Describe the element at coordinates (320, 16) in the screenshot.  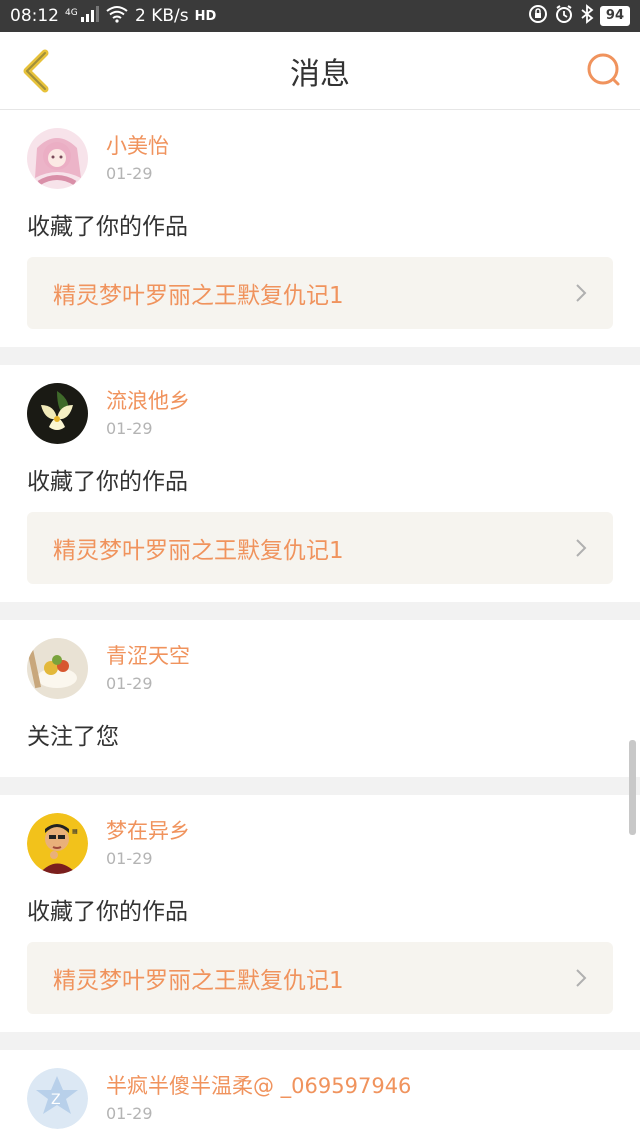
I see `status-bar: 08:12 4G 2 KB/s HD 94` at that location.